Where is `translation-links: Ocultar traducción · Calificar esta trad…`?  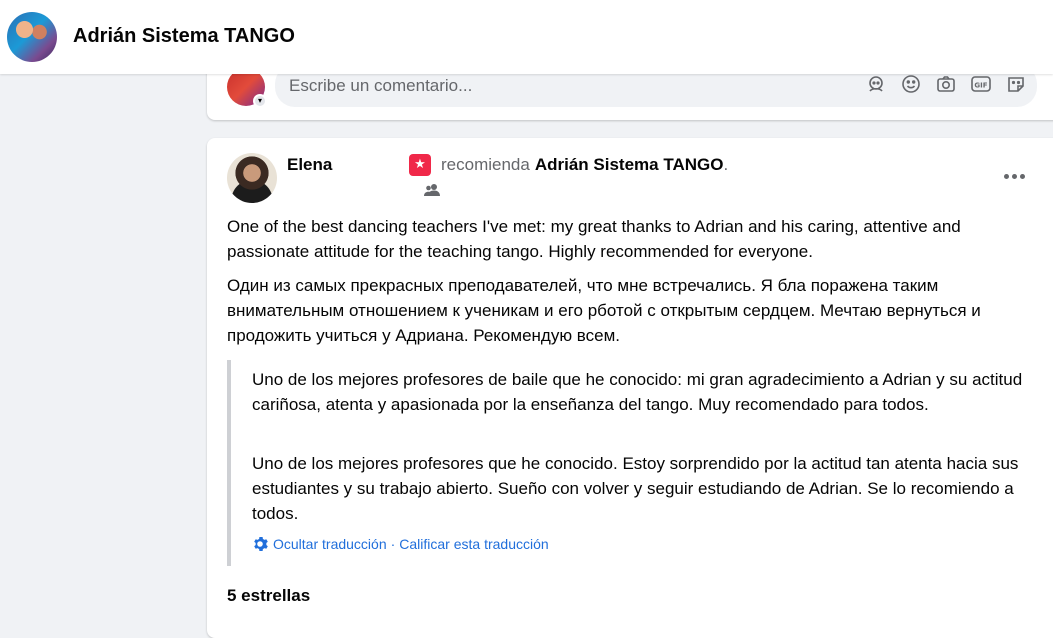
translation-links: Ocultar traducción · Calificar esta trad… is located at coordinates (400, 544).